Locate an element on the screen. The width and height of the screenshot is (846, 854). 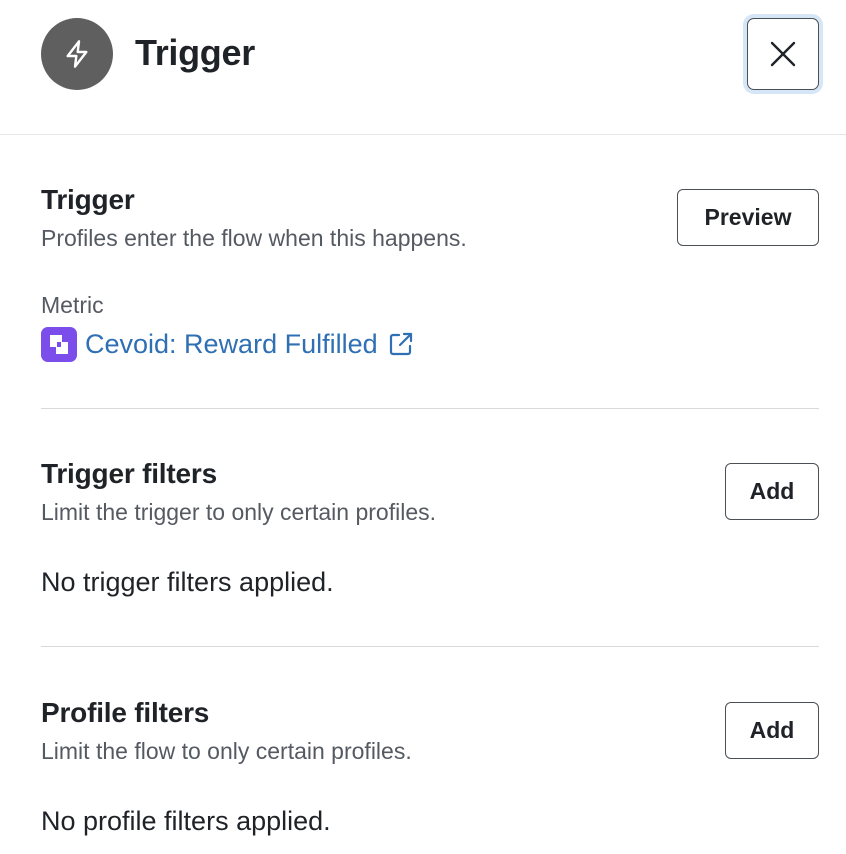
profile-filters-description: Limit the flow to only certain profiles. is located at coordinates (226, 751).